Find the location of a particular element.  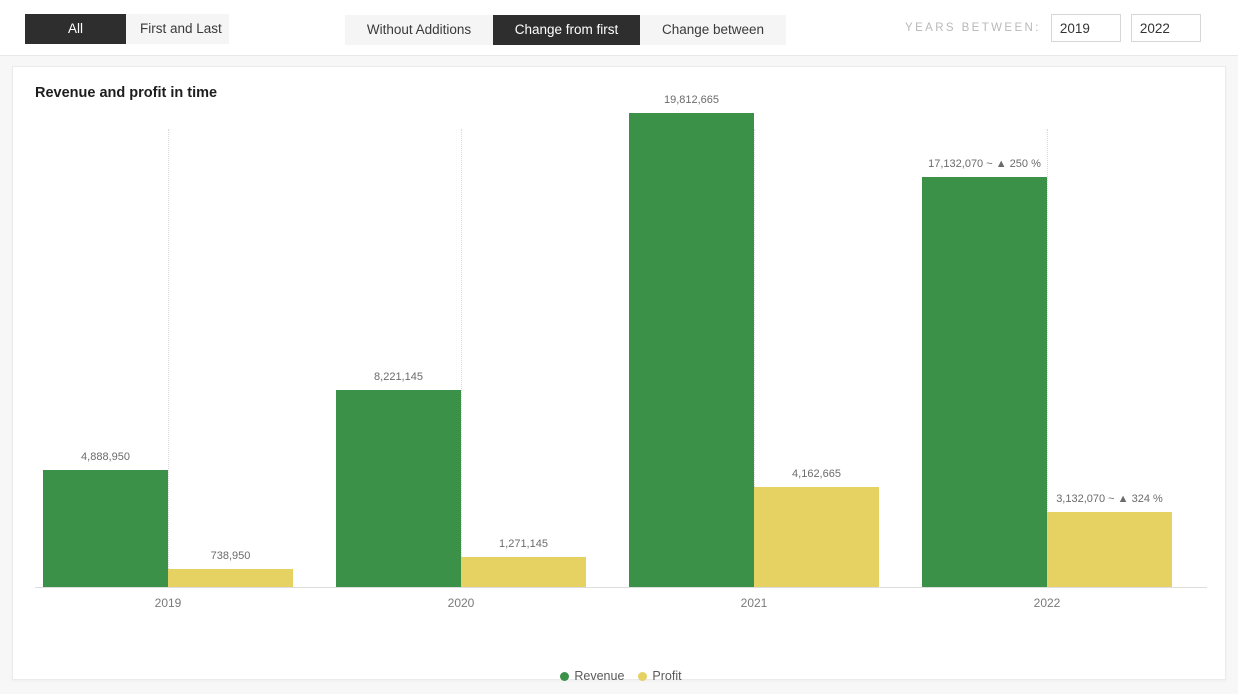

x-axis-tick-2022: 2022 is located at coordinates (1047, 603).